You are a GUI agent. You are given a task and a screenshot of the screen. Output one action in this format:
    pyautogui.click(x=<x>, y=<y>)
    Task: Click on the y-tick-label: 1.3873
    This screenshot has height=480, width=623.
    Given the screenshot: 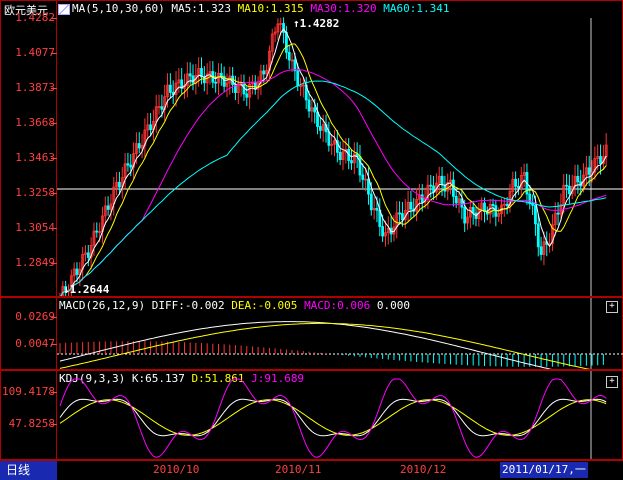 What is the action you would take?
    pyautogui.click(x=35, y=87)
    